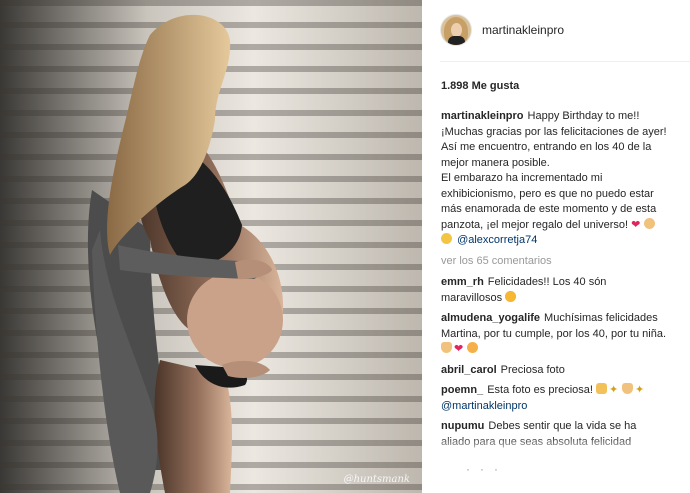 The image size is (690, 493). What do you see at coordinates (472, 347) in the screenshot?
I see `blush-emoji-icon` at bounding box center [472, 347].